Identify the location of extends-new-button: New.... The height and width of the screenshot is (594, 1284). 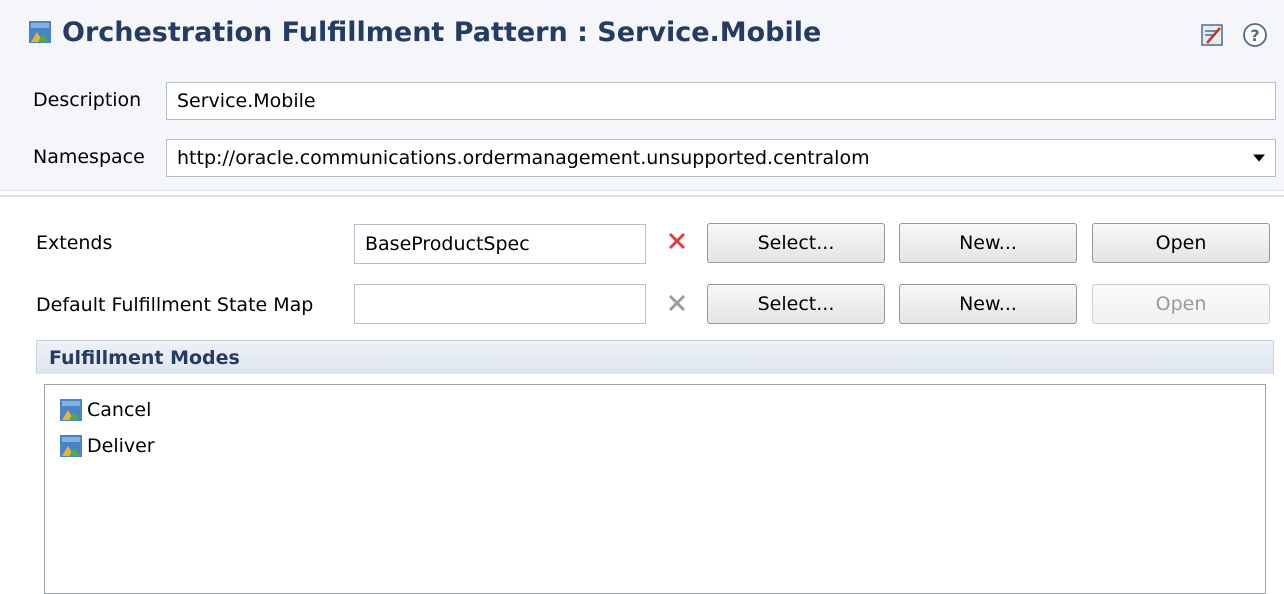
(988, 243).